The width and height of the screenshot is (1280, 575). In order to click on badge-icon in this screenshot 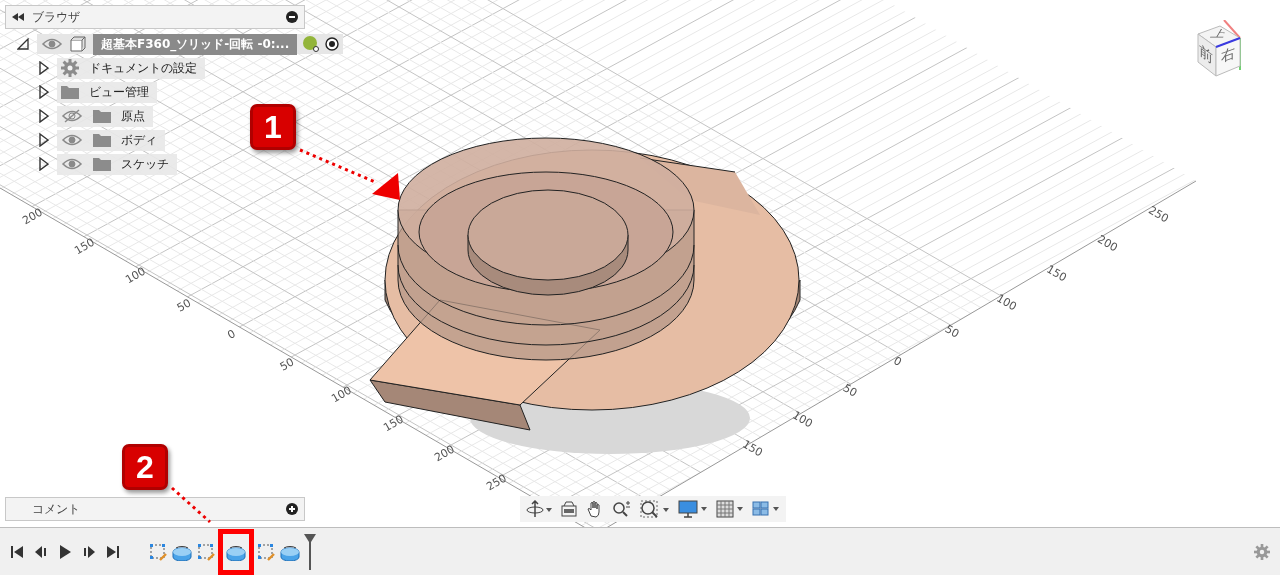, I will do `click(311, 44)`.